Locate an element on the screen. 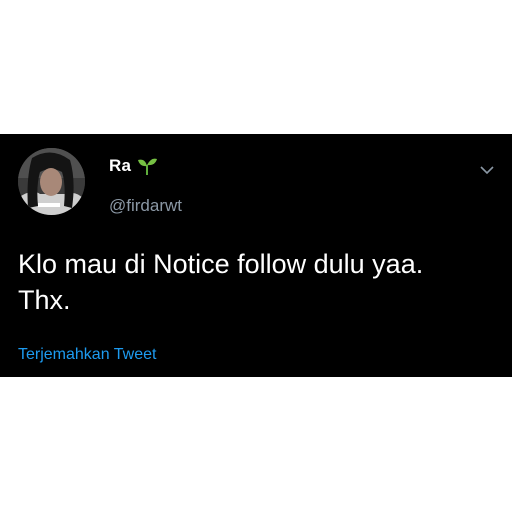 The height and width of the screenshot is (512, 512). display-name-row: Ra is located at coordinates (133, 166).